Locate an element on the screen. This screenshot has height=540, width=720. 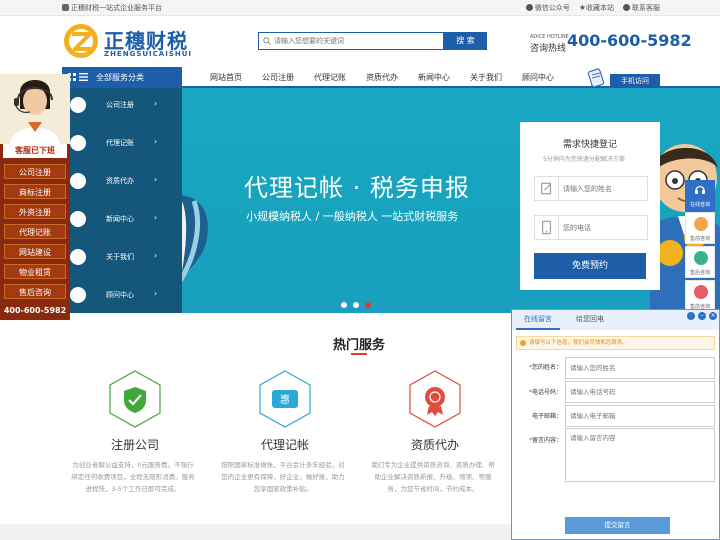
register-name-input is located at coordinates (603, 189).